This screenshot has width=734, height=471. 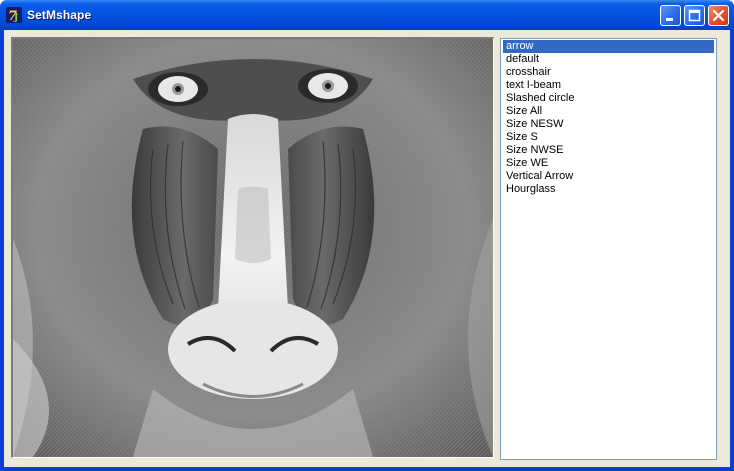 I want to click on maximize-button, so click(x=694, y=15).